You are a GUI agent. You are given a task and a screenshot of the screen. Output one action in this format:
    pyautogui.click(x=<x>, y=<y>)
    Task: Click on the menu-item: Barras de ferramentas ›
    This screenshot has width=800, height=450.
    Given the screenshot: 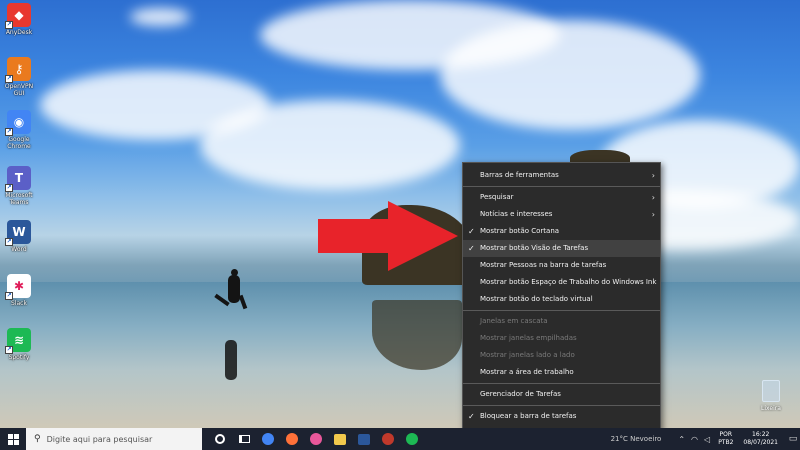 What is the action you would take?
    pyautogui.click(x=561, y=175)
    